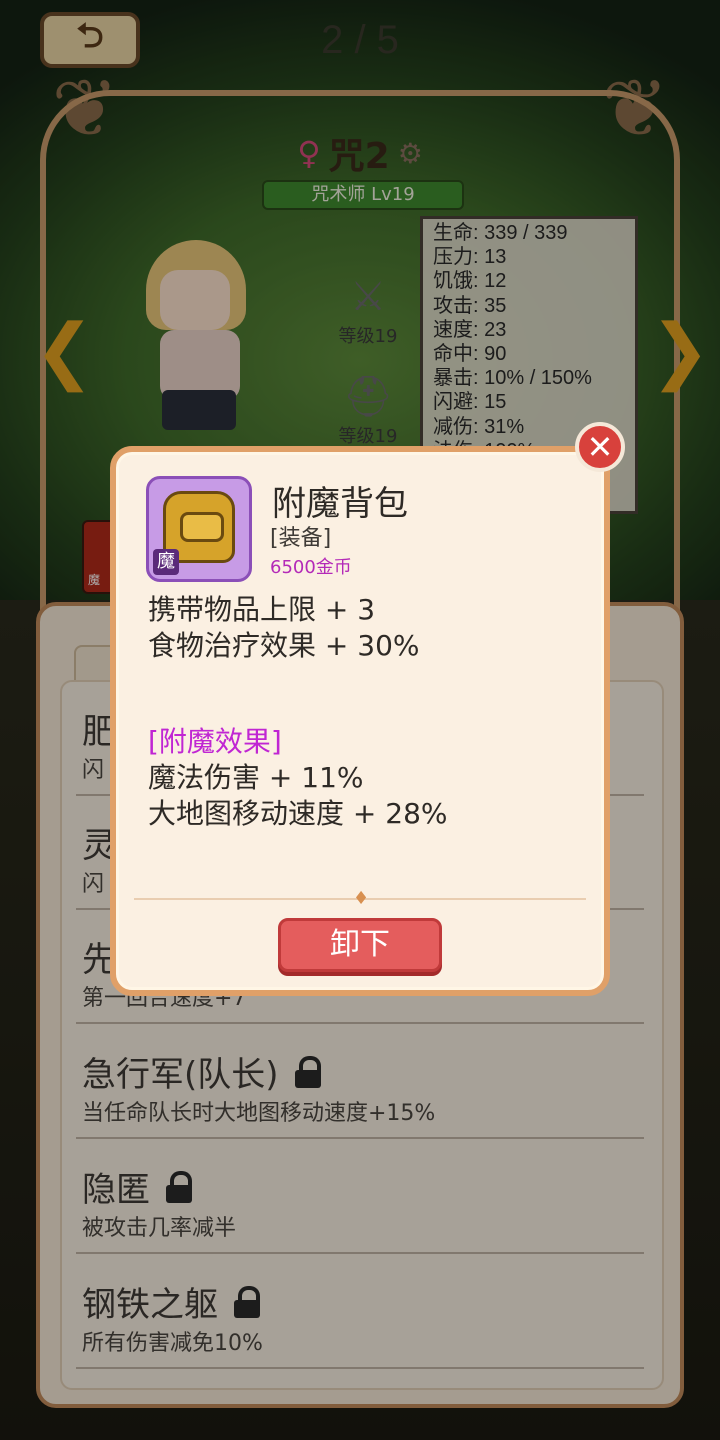 This screenshot has height=1440, width=720. What do you see at coordinates (262, 609) in the screenshot?
I see `effect-line: 携带物品上限 + 3` at bounding box center [262, 609].